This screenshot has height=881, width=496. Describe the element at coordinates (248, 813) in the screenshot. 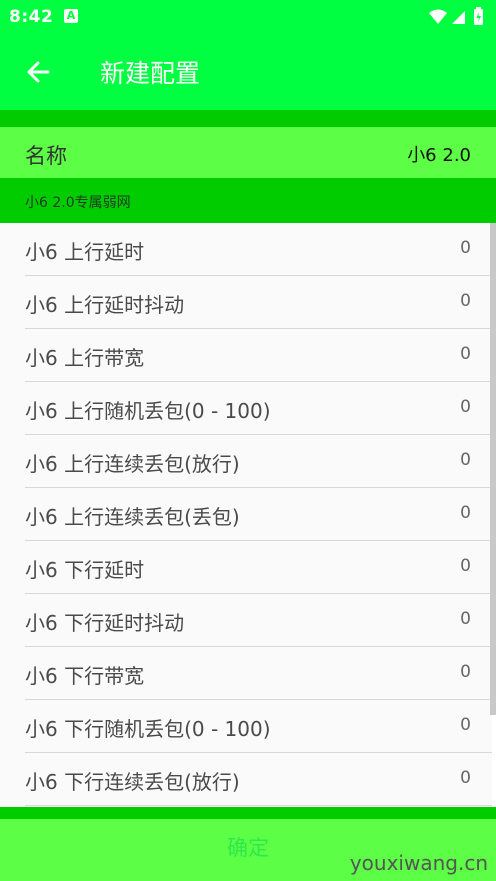

I see `footer-divider-band` at that location.